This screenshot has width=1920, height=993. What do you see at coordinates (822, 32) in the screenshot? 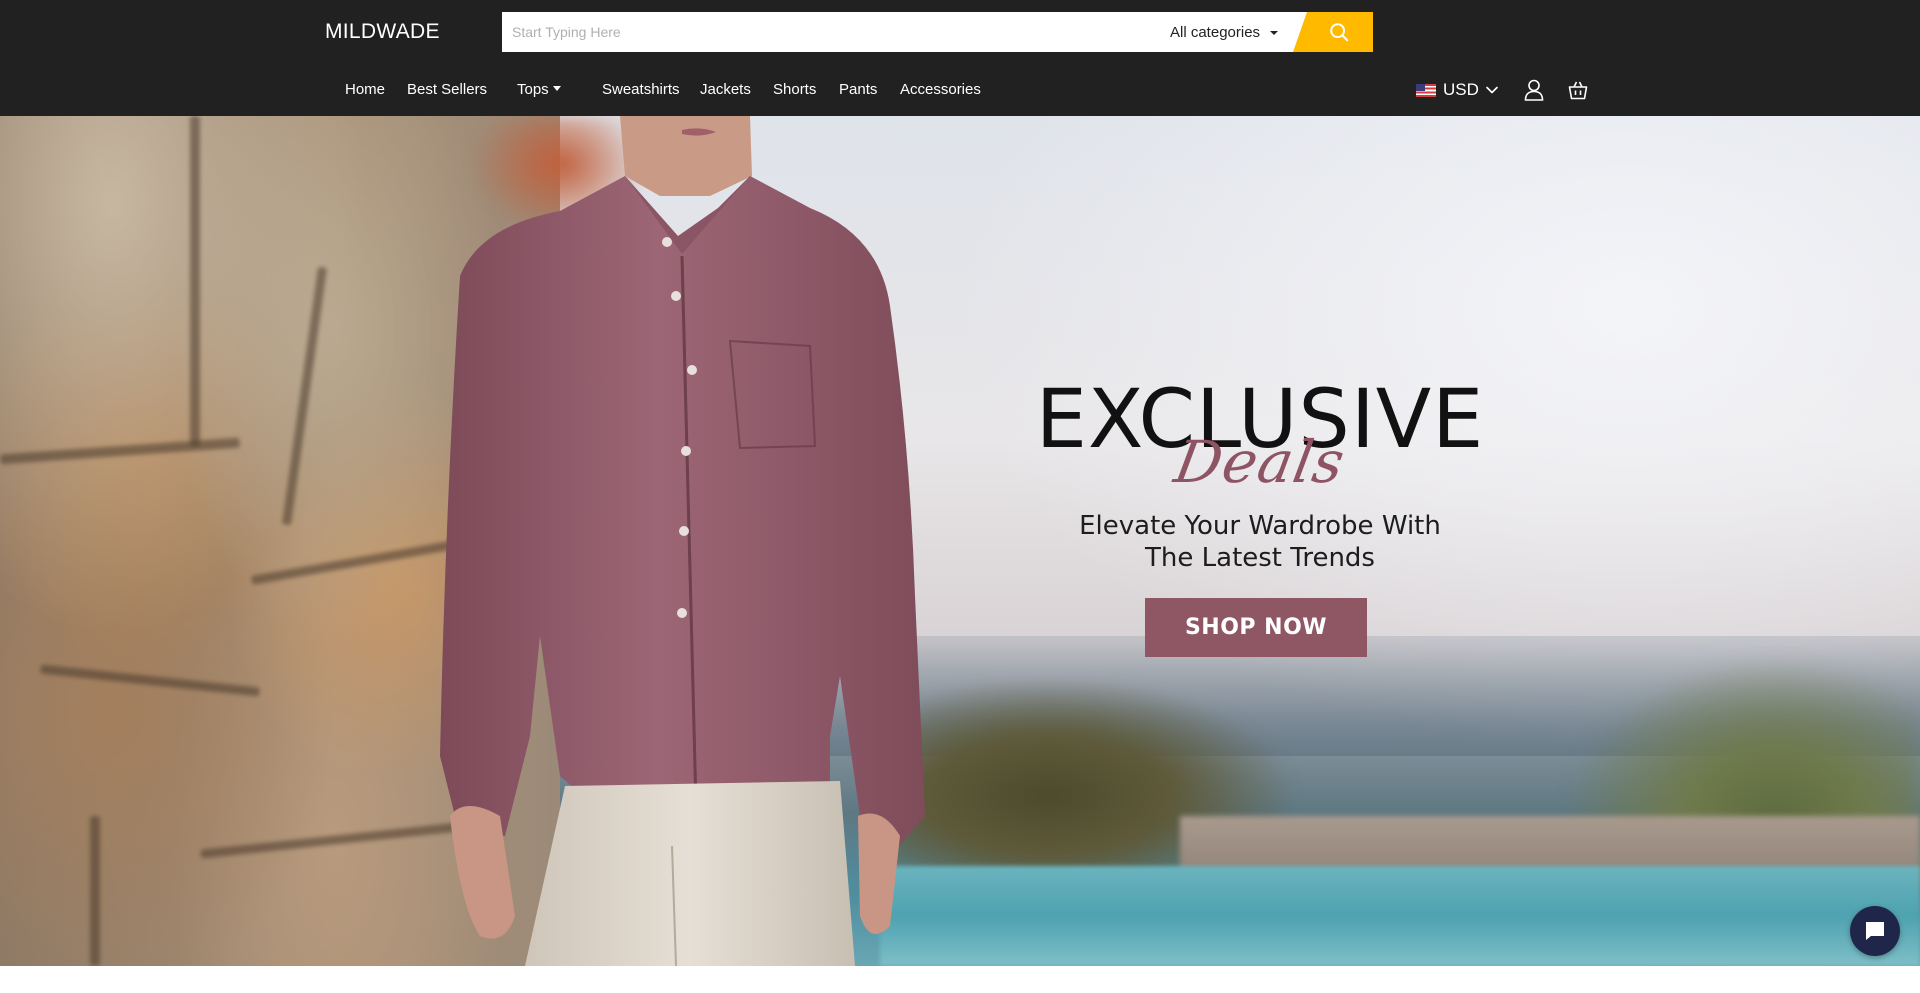
I see `search-input` at bounding box center [822, 32].